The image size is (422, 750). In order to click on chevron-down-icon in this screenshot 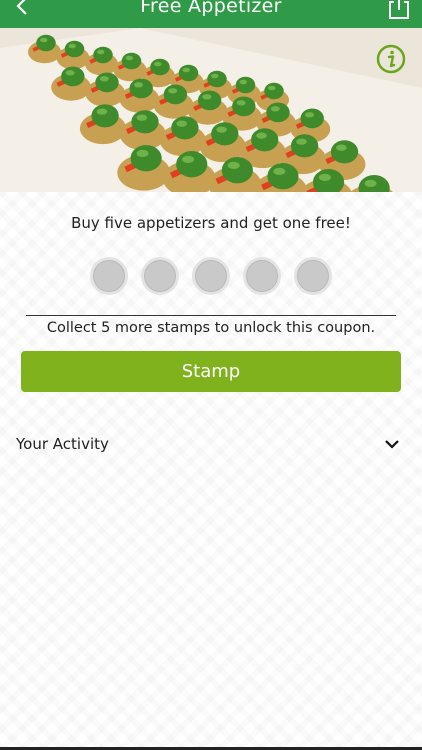, I will do `click(392, 444)`.